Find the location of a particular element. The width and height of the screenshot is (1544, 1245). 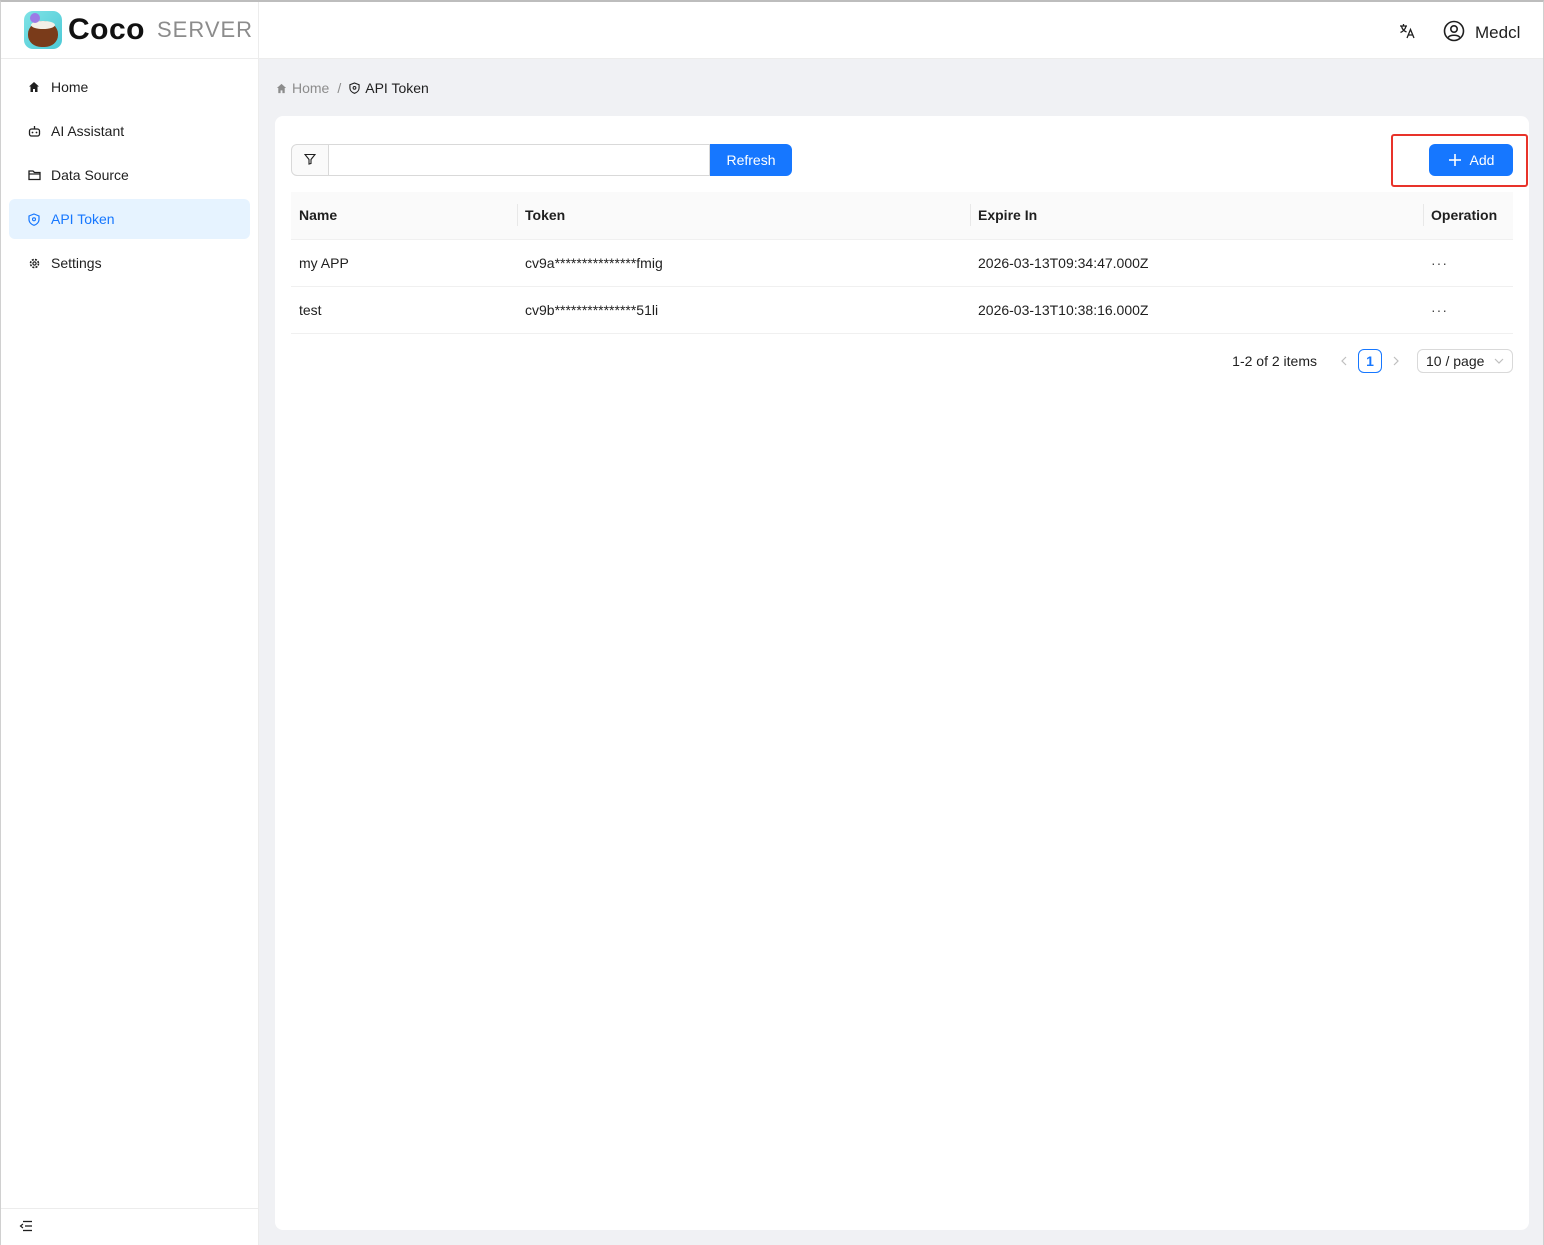

pagination: 1-2 of 2 items 1 10 / page is located at coordinates (1372, 361).